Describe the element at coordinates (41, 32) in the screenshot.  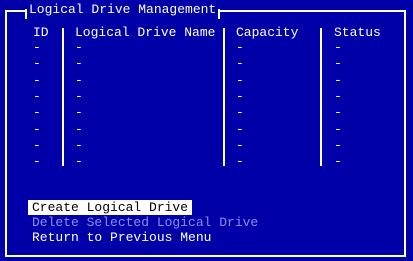
I see `column-header-id: ID` at that location.